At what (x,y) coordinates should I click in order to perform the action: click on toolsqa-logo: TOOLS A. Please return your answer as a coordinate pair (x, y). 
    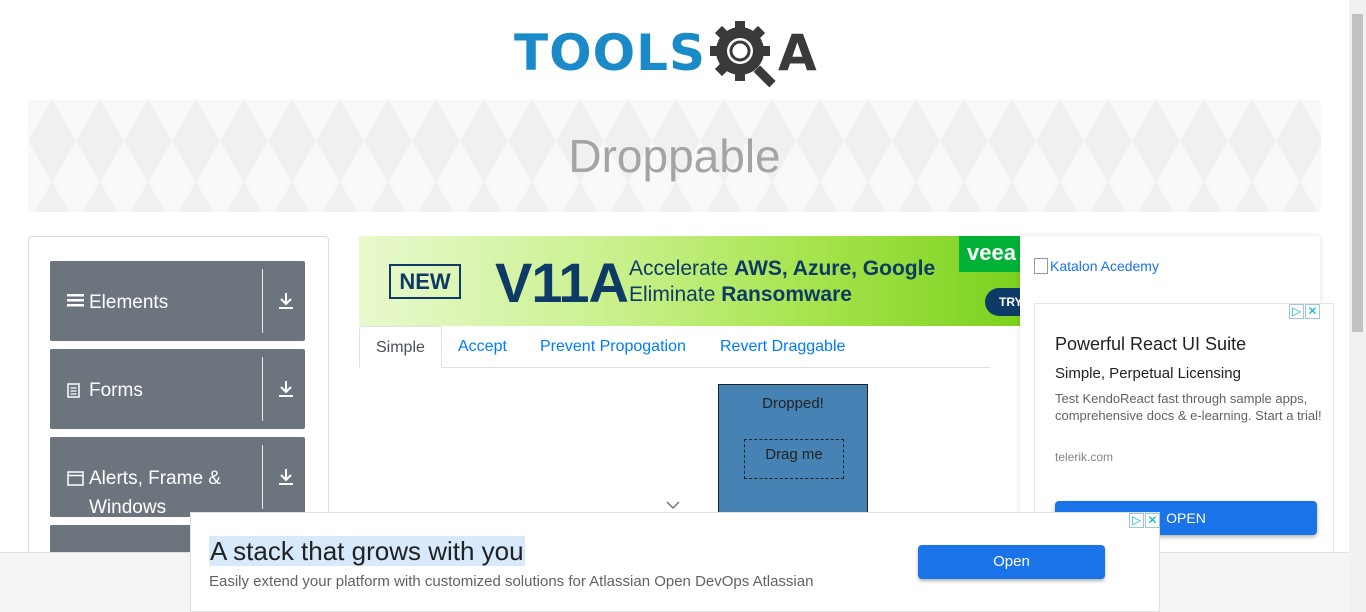
    Looking at the image, I should click on (676, 53).